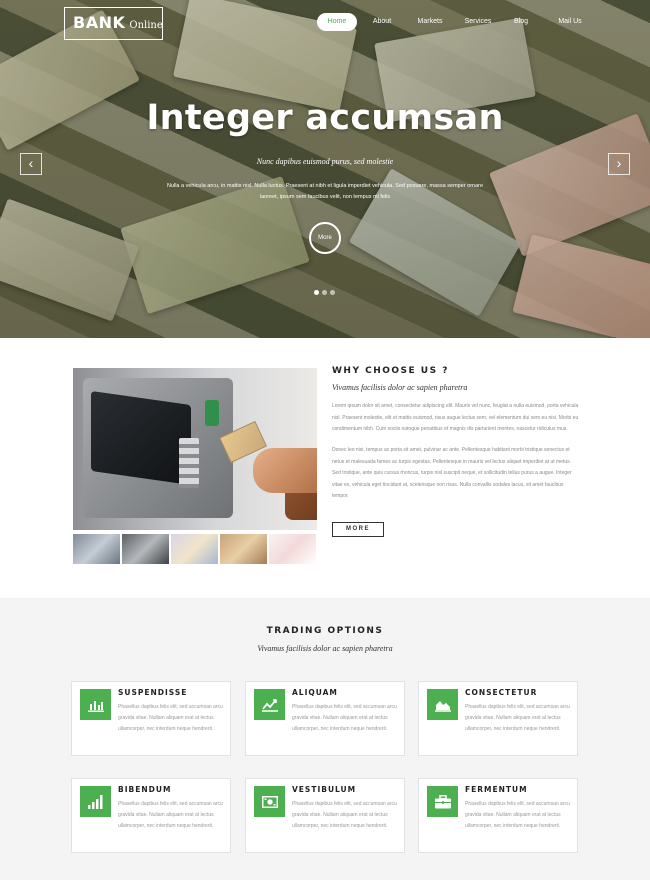  Describe the element at coordinates (146, 25) in the screenshot. I see `brand-tagline: Online` at that location.